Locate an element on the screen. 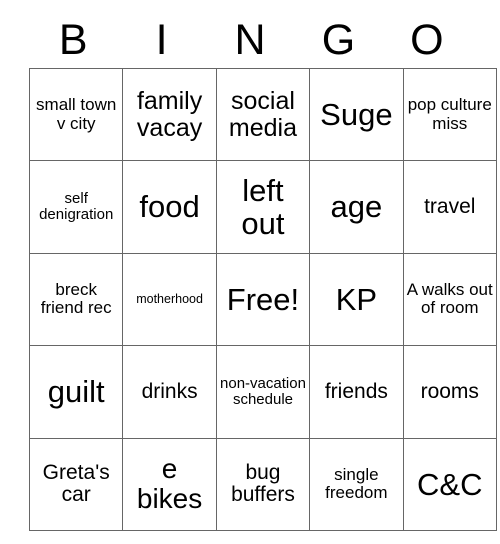 This screenshot has width=500, height=544. bingo-cell: bug buffers is located at coordinates (263, 484).